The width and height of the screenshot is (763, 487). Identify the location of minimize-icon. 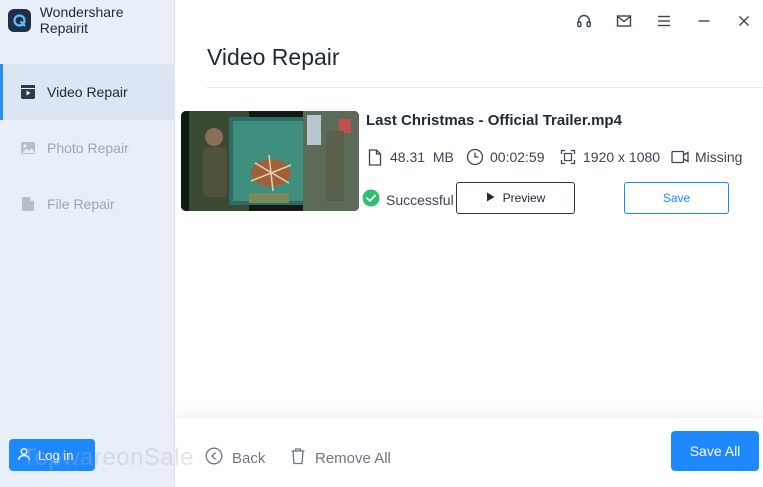
(704, 21).